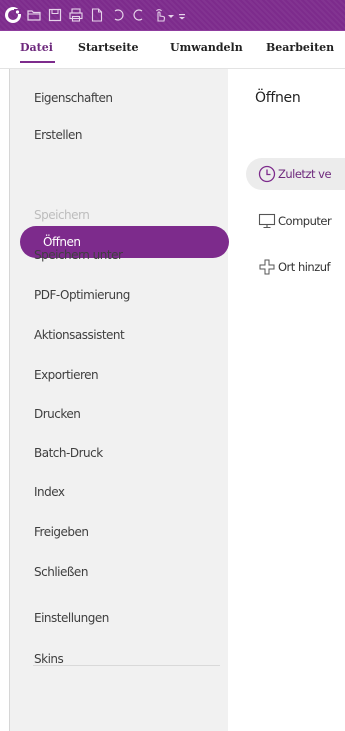 This screenshot has width=345, height=731. Describe the element at coordinates (182, 15) in the screenshot. I see `customize-toolbar-icon` at that location.